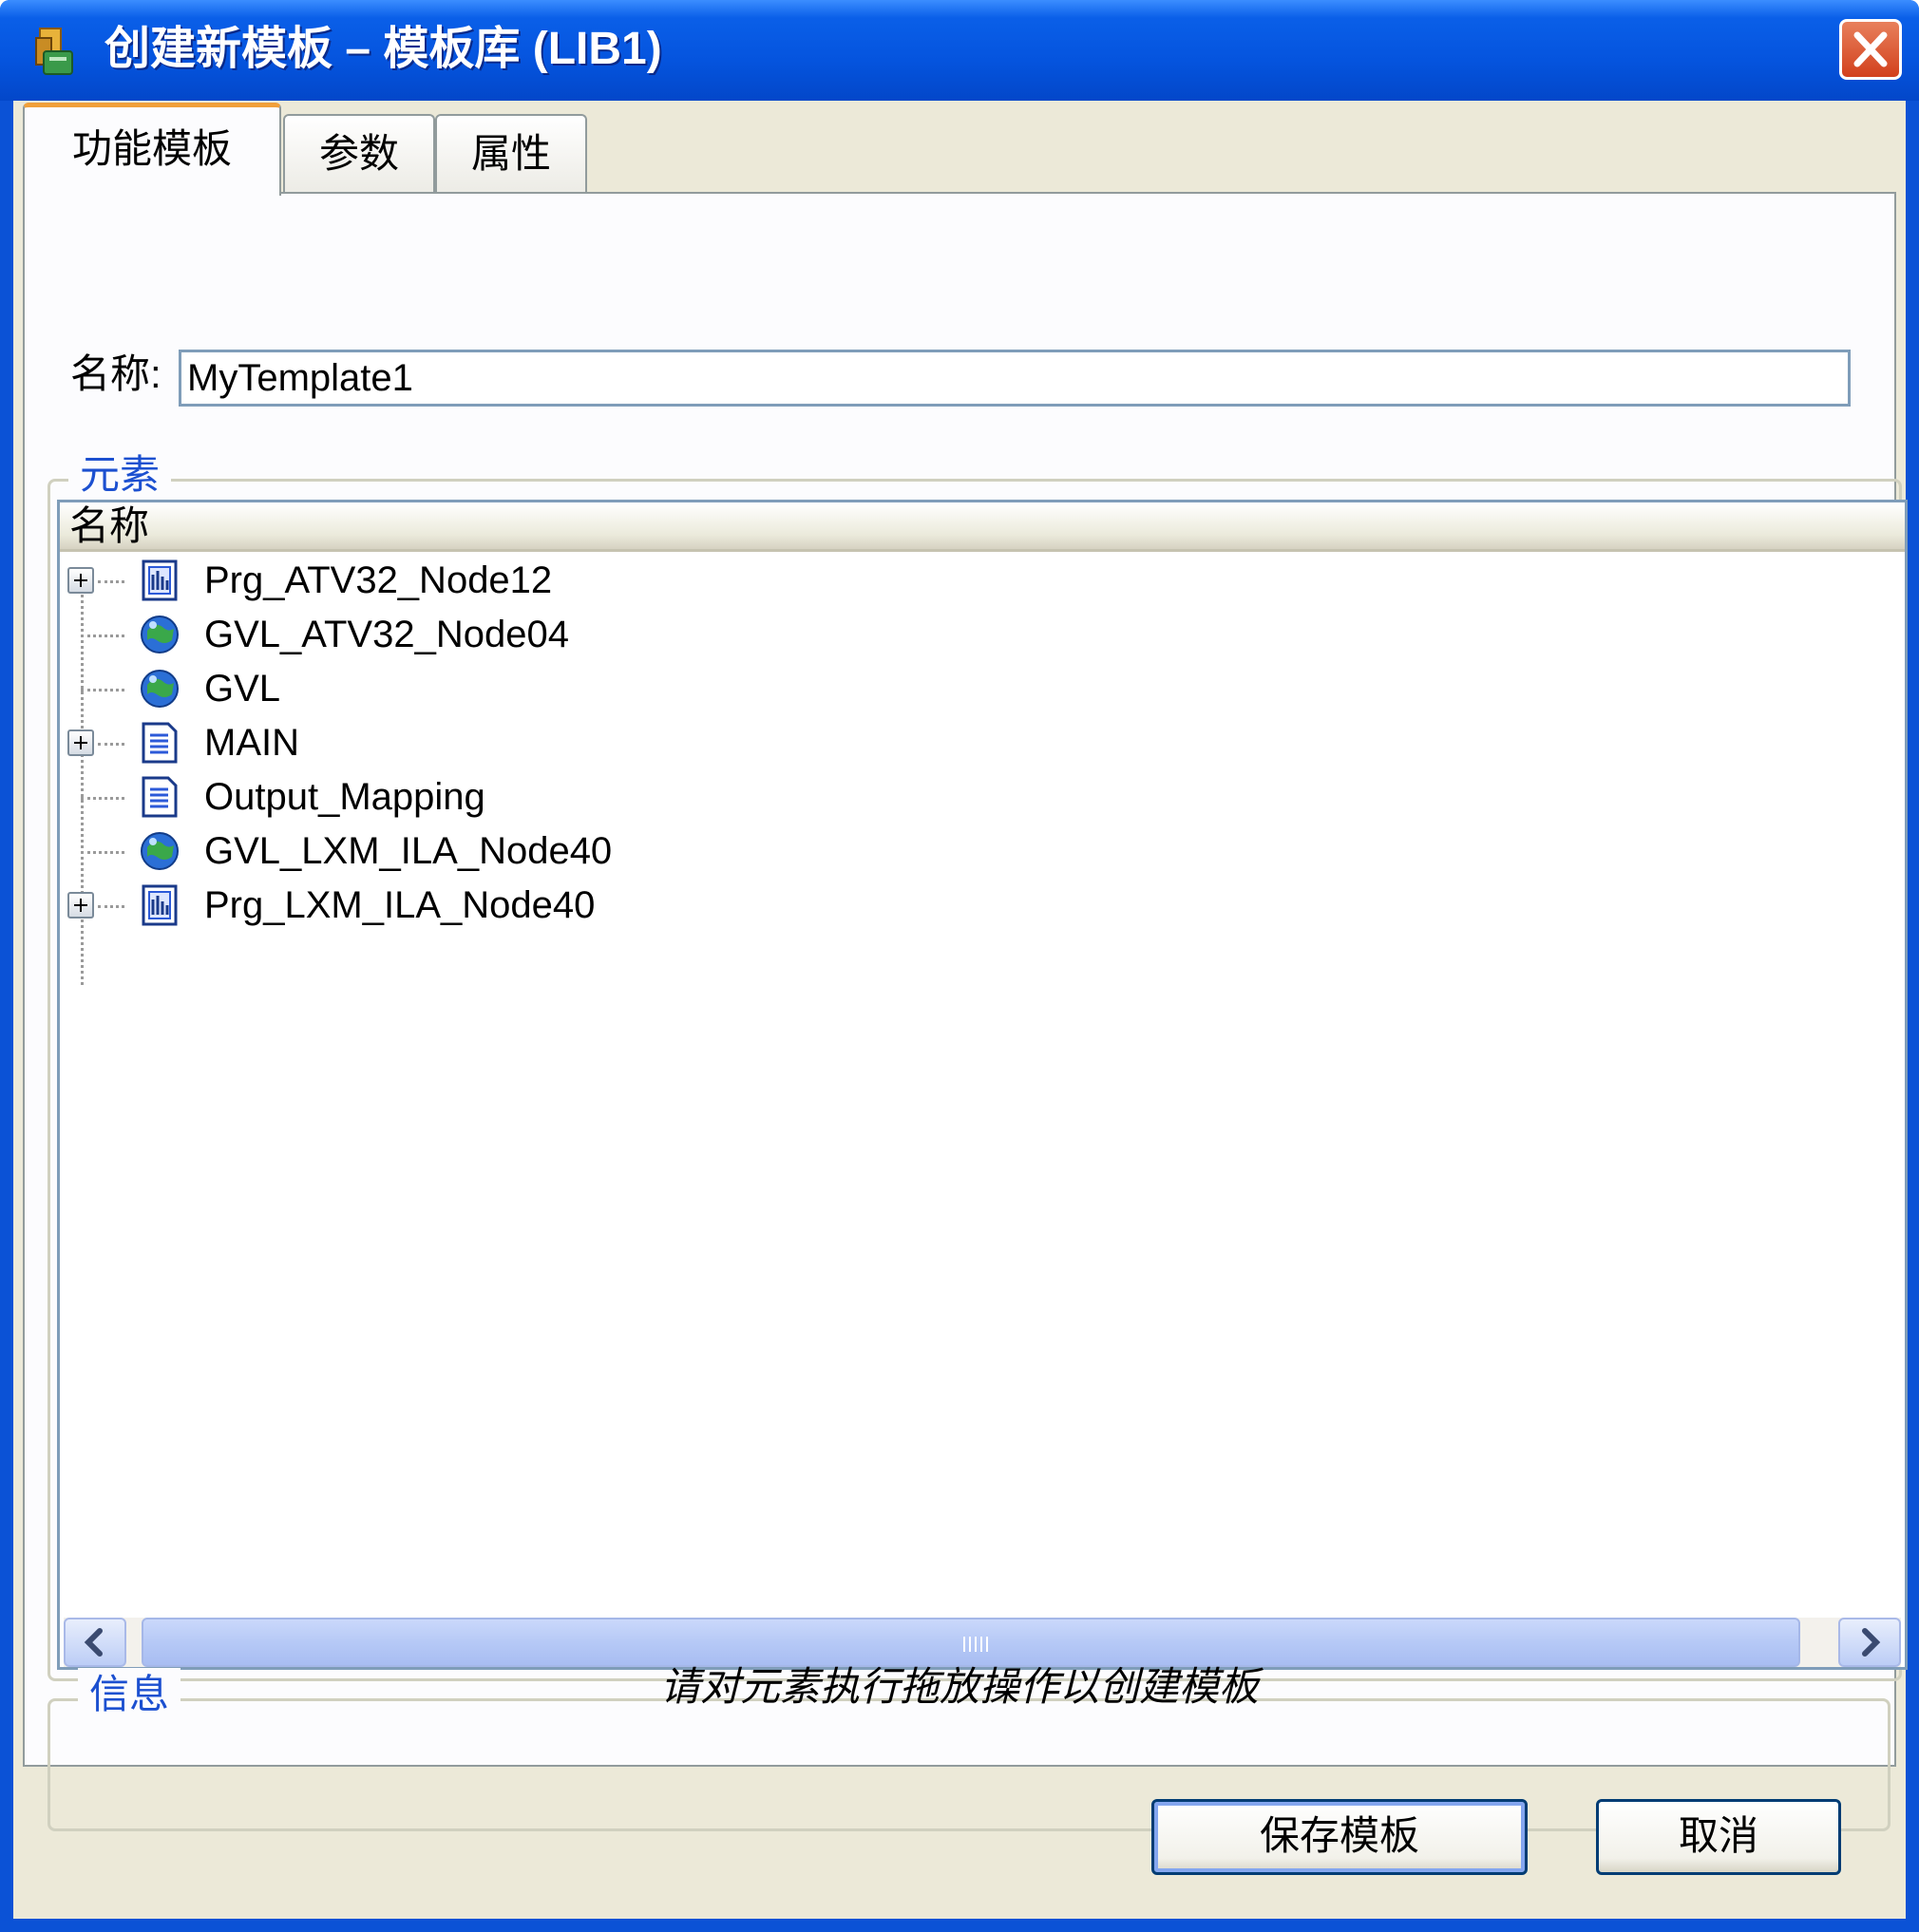  Describe the element at coordinates (982, 527) in the screenshot. I see `column-header-name: 名称` at that location.